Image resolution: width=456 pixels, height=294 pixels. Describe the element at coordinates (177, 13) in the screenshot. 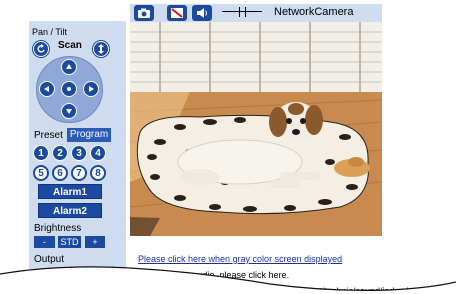

I see `mute-icon` at that location.